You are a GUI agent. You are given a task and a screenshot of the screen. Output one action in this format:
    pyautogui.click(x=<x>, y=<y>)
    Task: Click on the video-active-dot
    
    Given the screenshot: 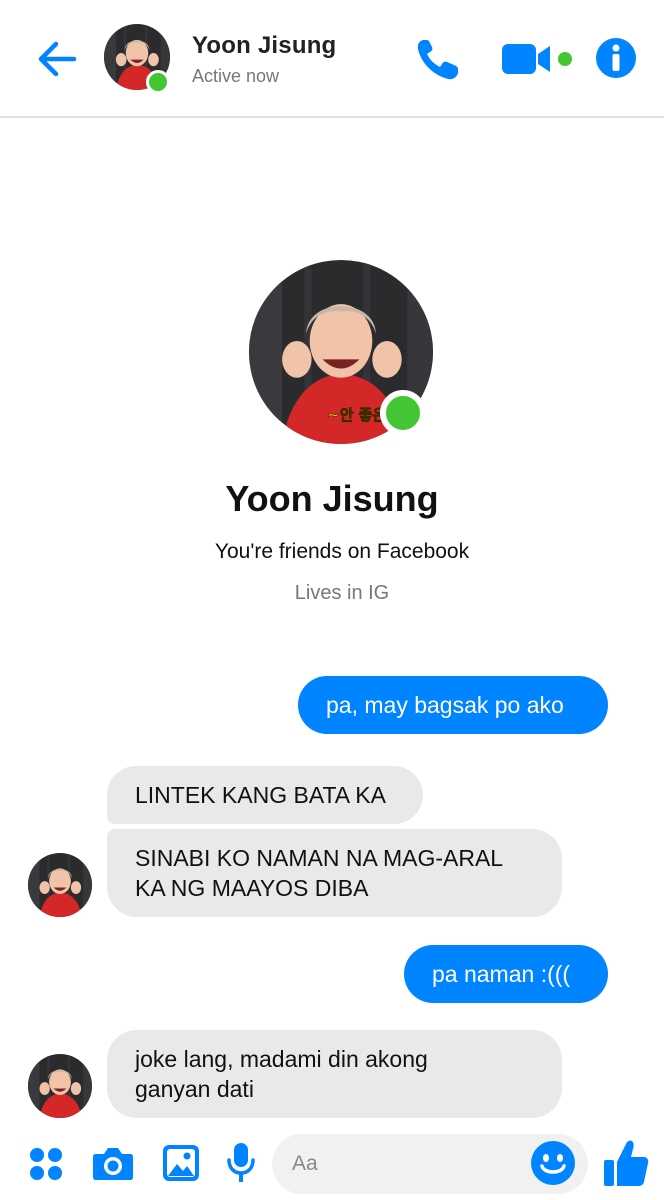 What is the action you would take?
    pyautogui.click(x=565, y=59)
    